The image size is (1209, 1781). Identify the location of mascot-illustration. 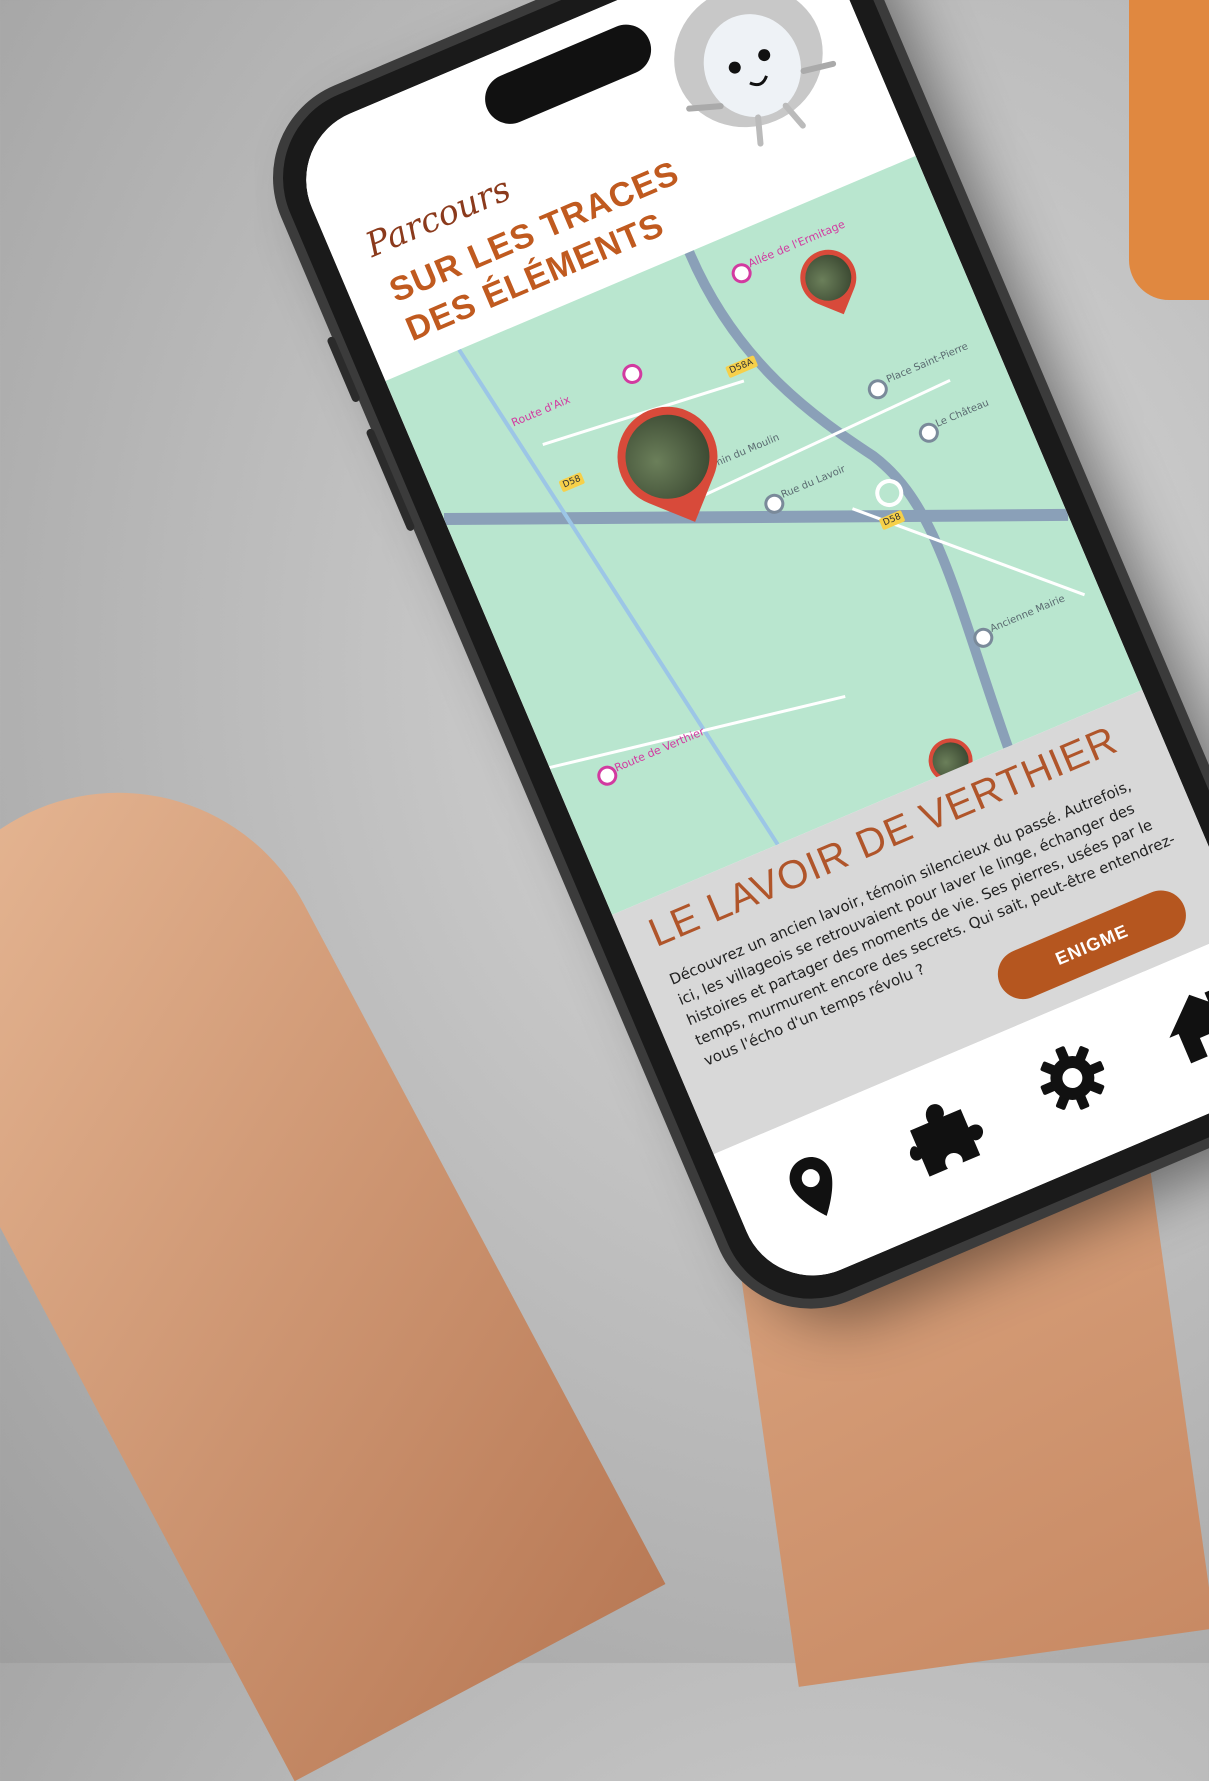
(755, 73).